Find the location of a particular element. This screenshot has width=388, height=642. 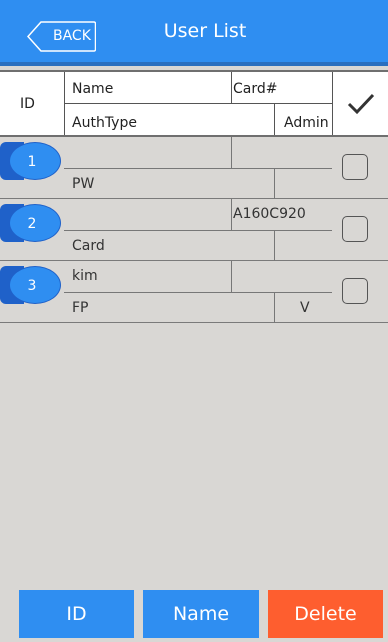

user-id-badge: 1 is located at coordinates (32, 161).